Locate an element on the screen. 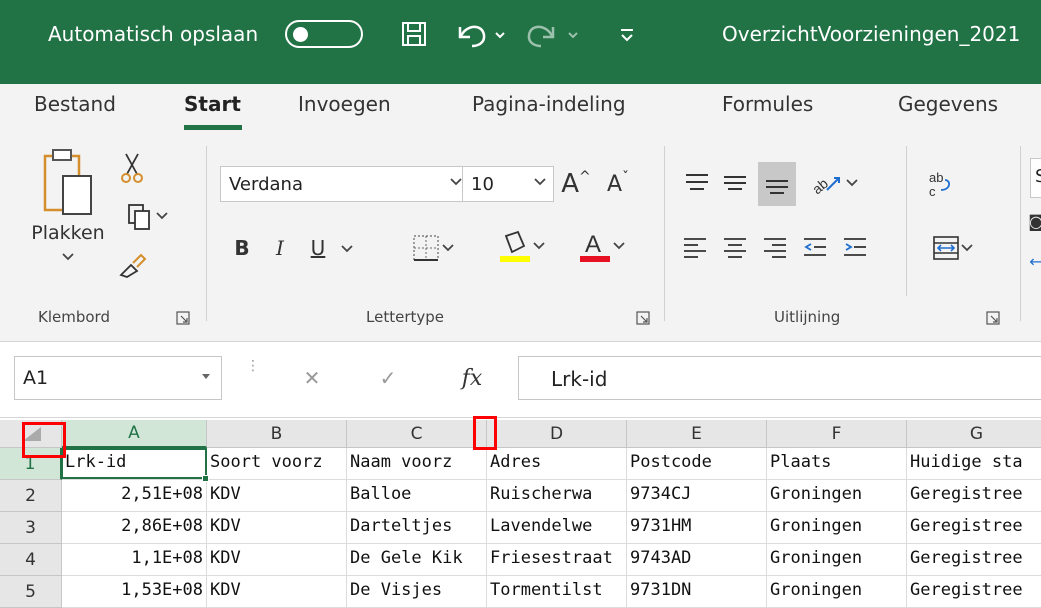  column-header-b: B is located at coordinates (277, 434).